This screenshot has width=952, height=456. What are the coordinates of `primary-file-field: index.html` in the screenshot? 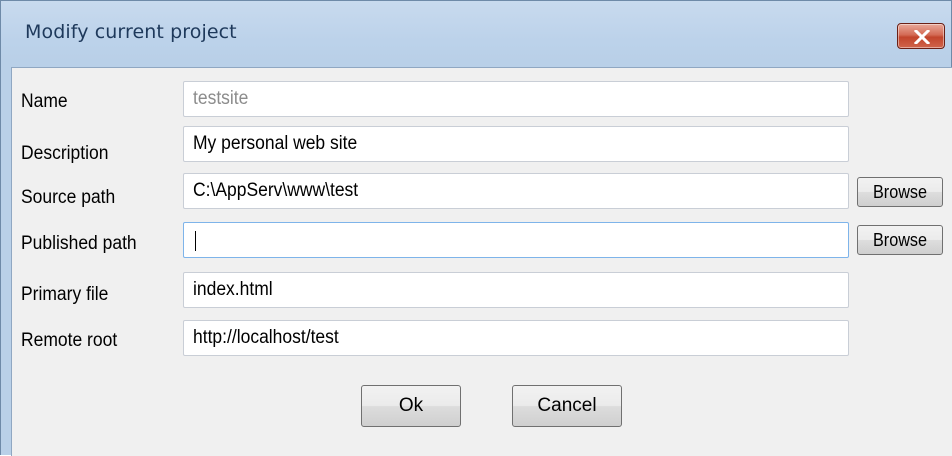 It's located at (516, 290).